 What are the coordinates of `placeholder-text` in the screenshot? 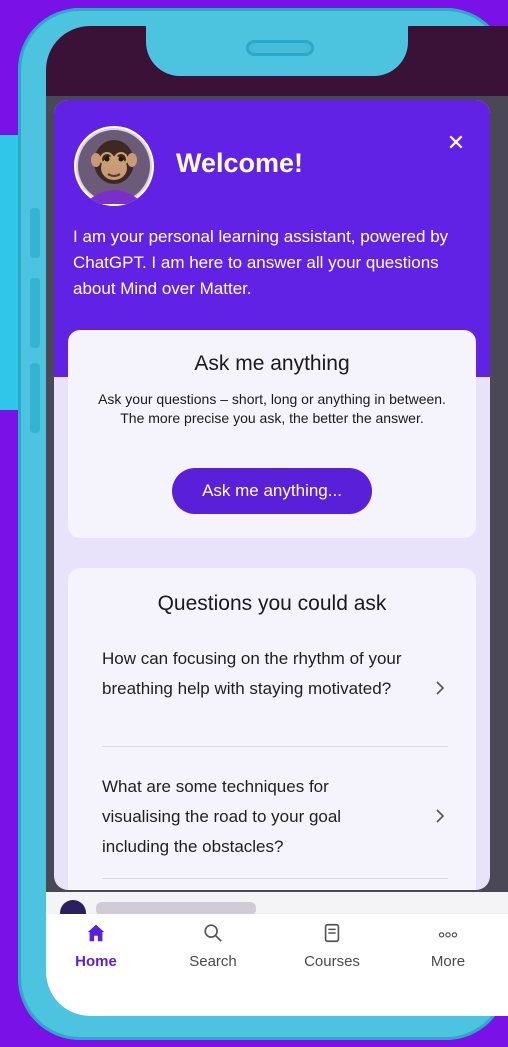 It's located at (176, 908).